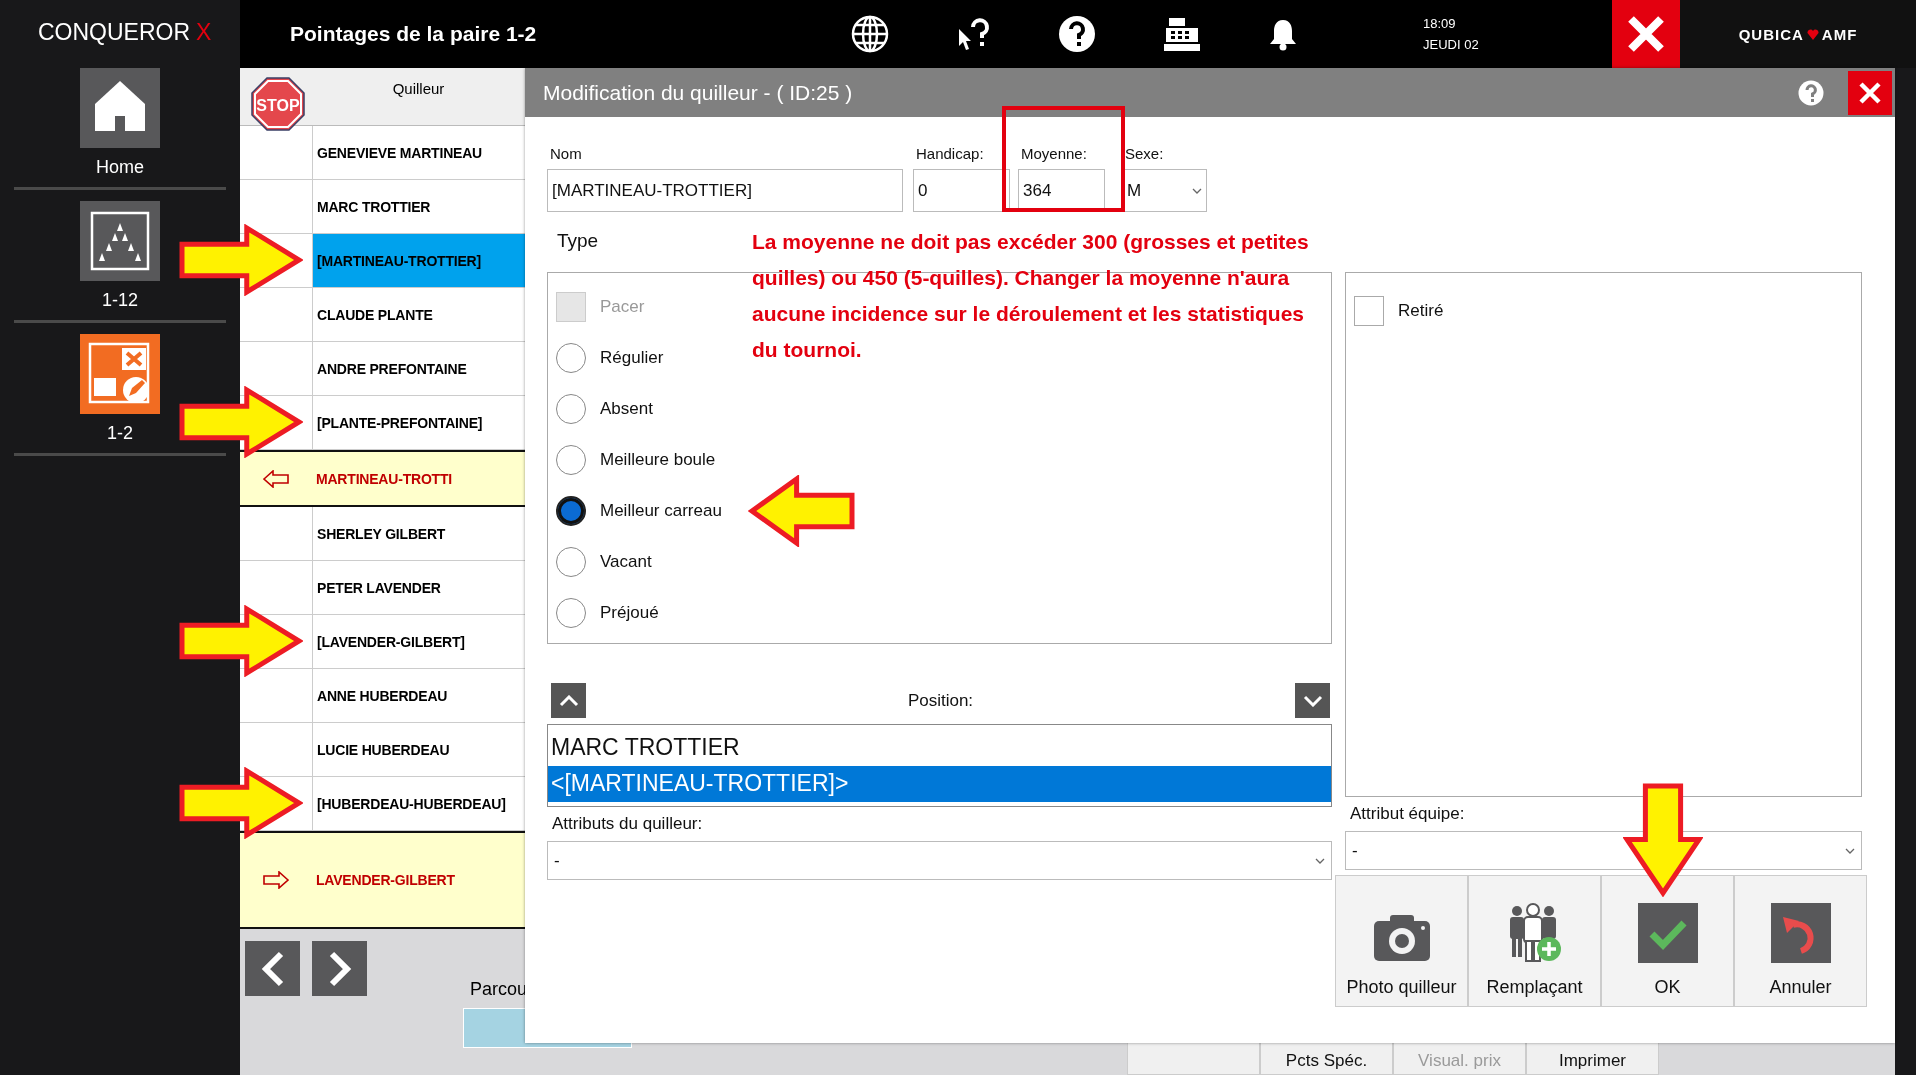  Describe the element at coordinates (278, 104) in the screenshot. I see `stop-button: STOP` at that location.